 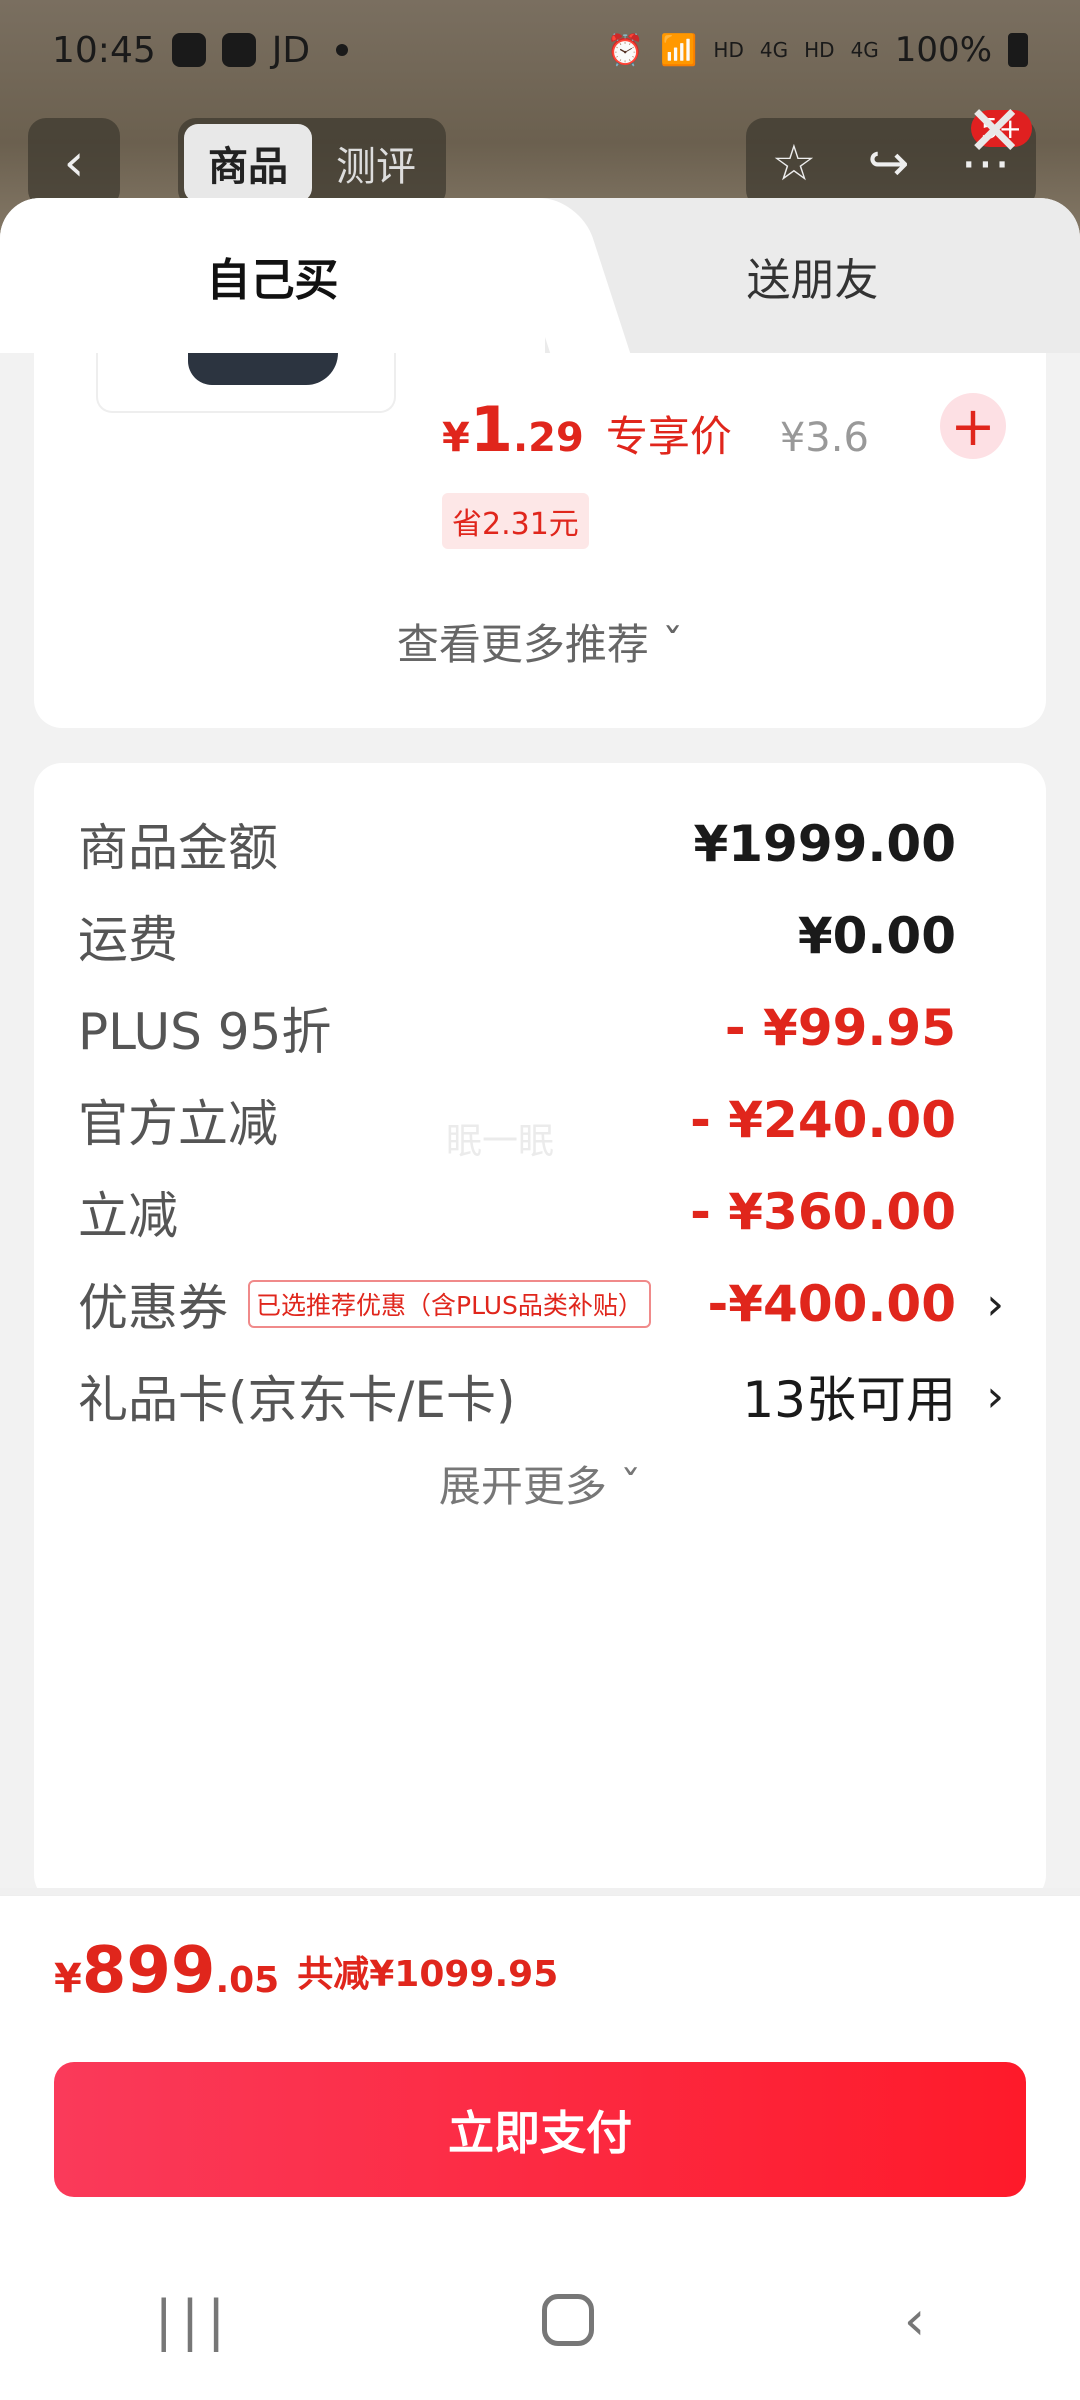 I want to click on plus-icon: +, so click(x=973, y=426).